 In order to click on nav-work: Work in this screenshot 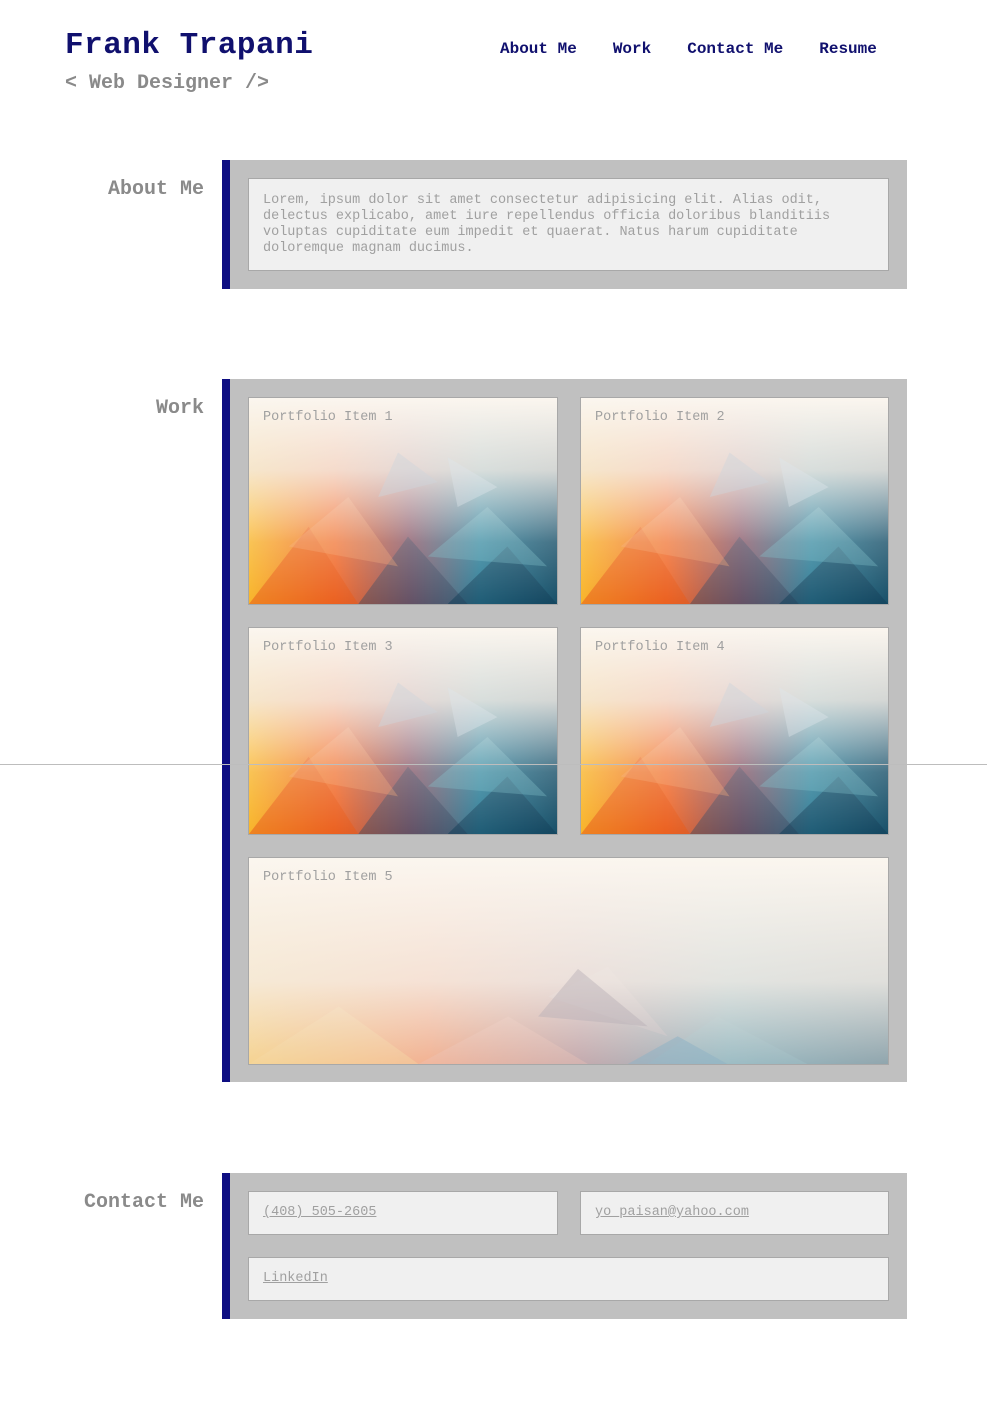, I will do `click(632, 49)`.